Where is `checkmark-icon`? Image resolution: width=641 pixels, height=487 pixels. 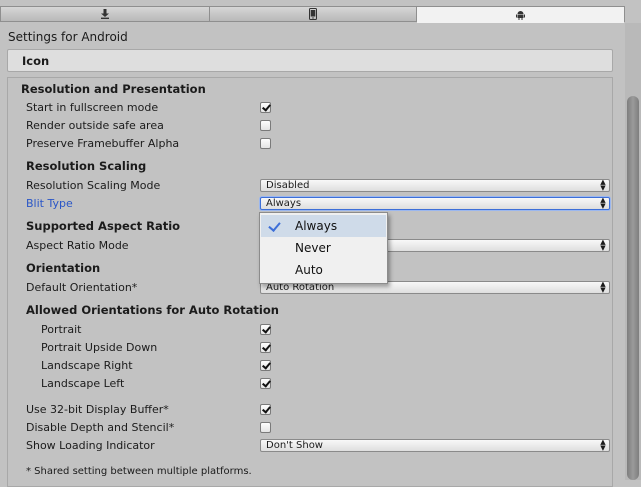 checkmark-icon is located at coordinates (274, 225).